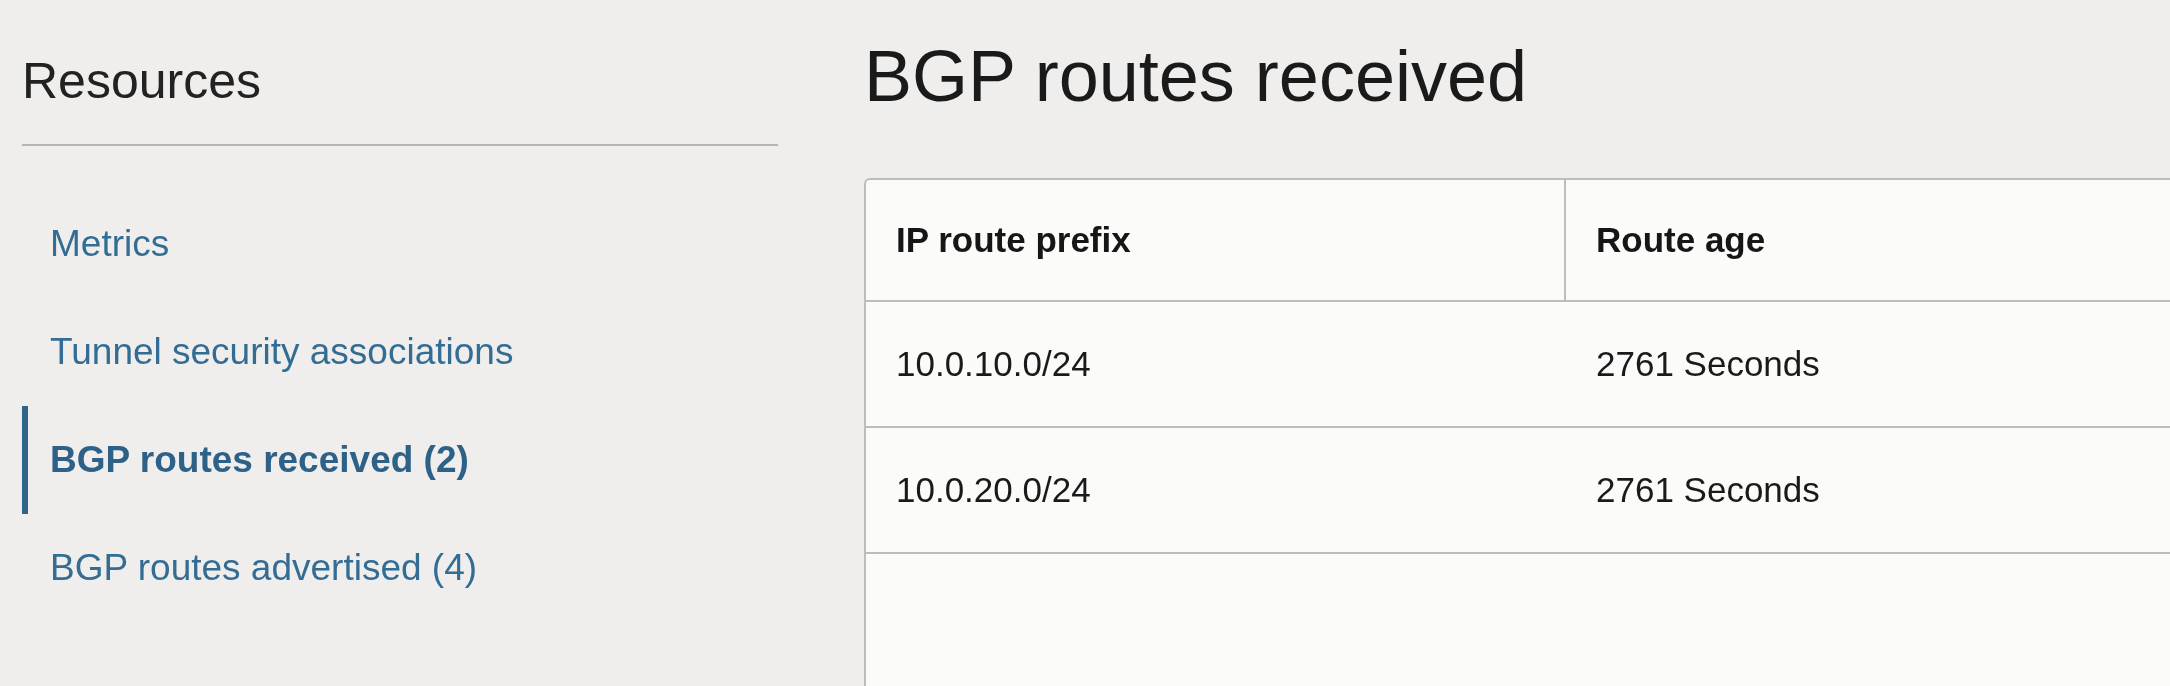 The height and width of the screenshot is (686, 2170). I want to click on table-cell-text: 10.0.20.0/24, so click(993, 489).